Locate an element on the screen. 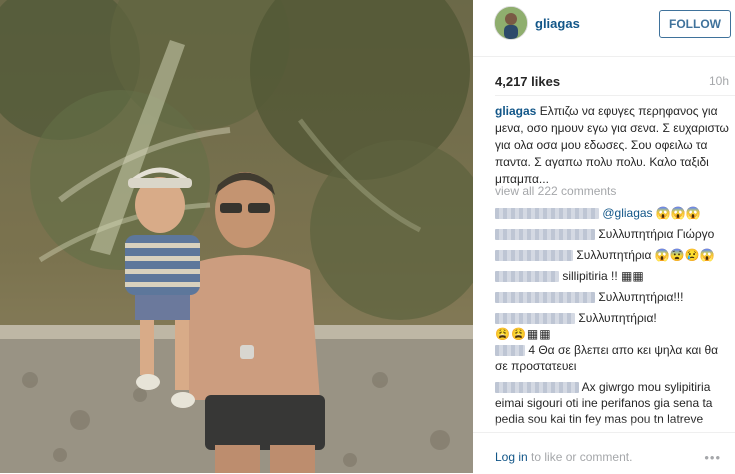 The width and height of the screenshot is (735, 474). comment-text: sillipitiria !! ▦▦ is located at coordinates (603, 276).